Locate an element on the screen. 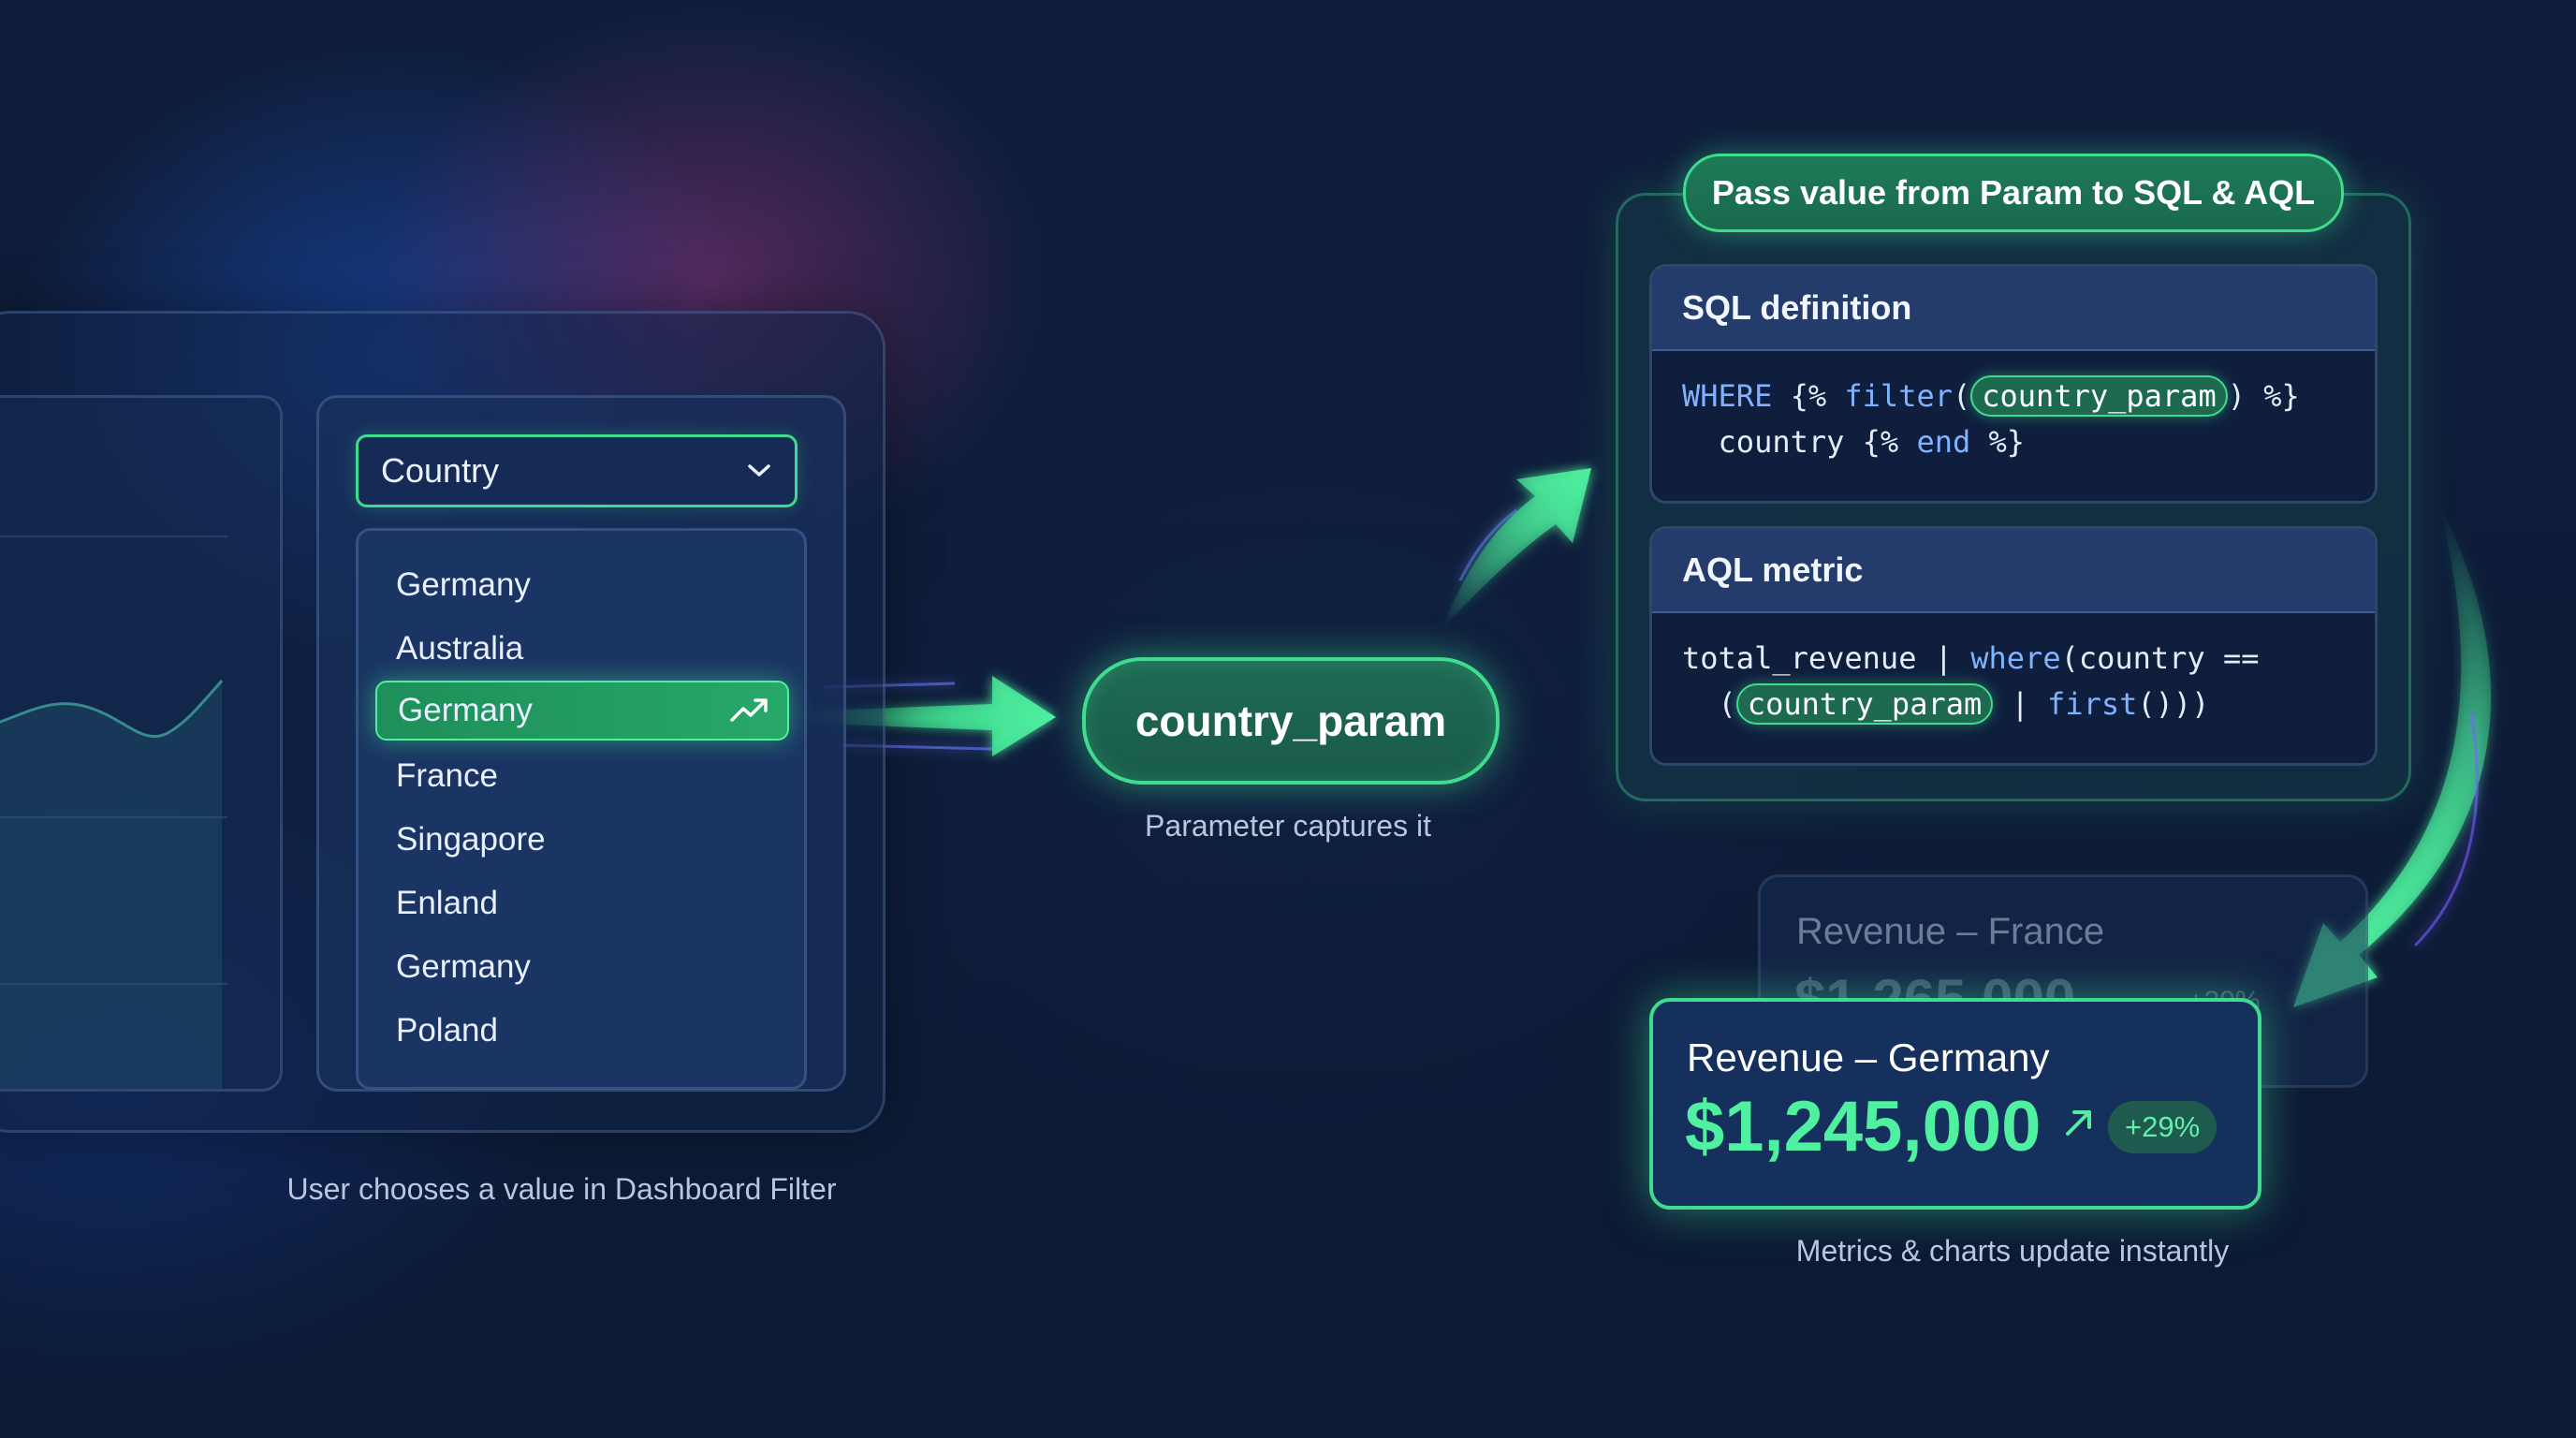 The height and width of the screenshot is (1438, 2576). revenue-value: $1,245,000 is located at coordinates (1863, 1127).